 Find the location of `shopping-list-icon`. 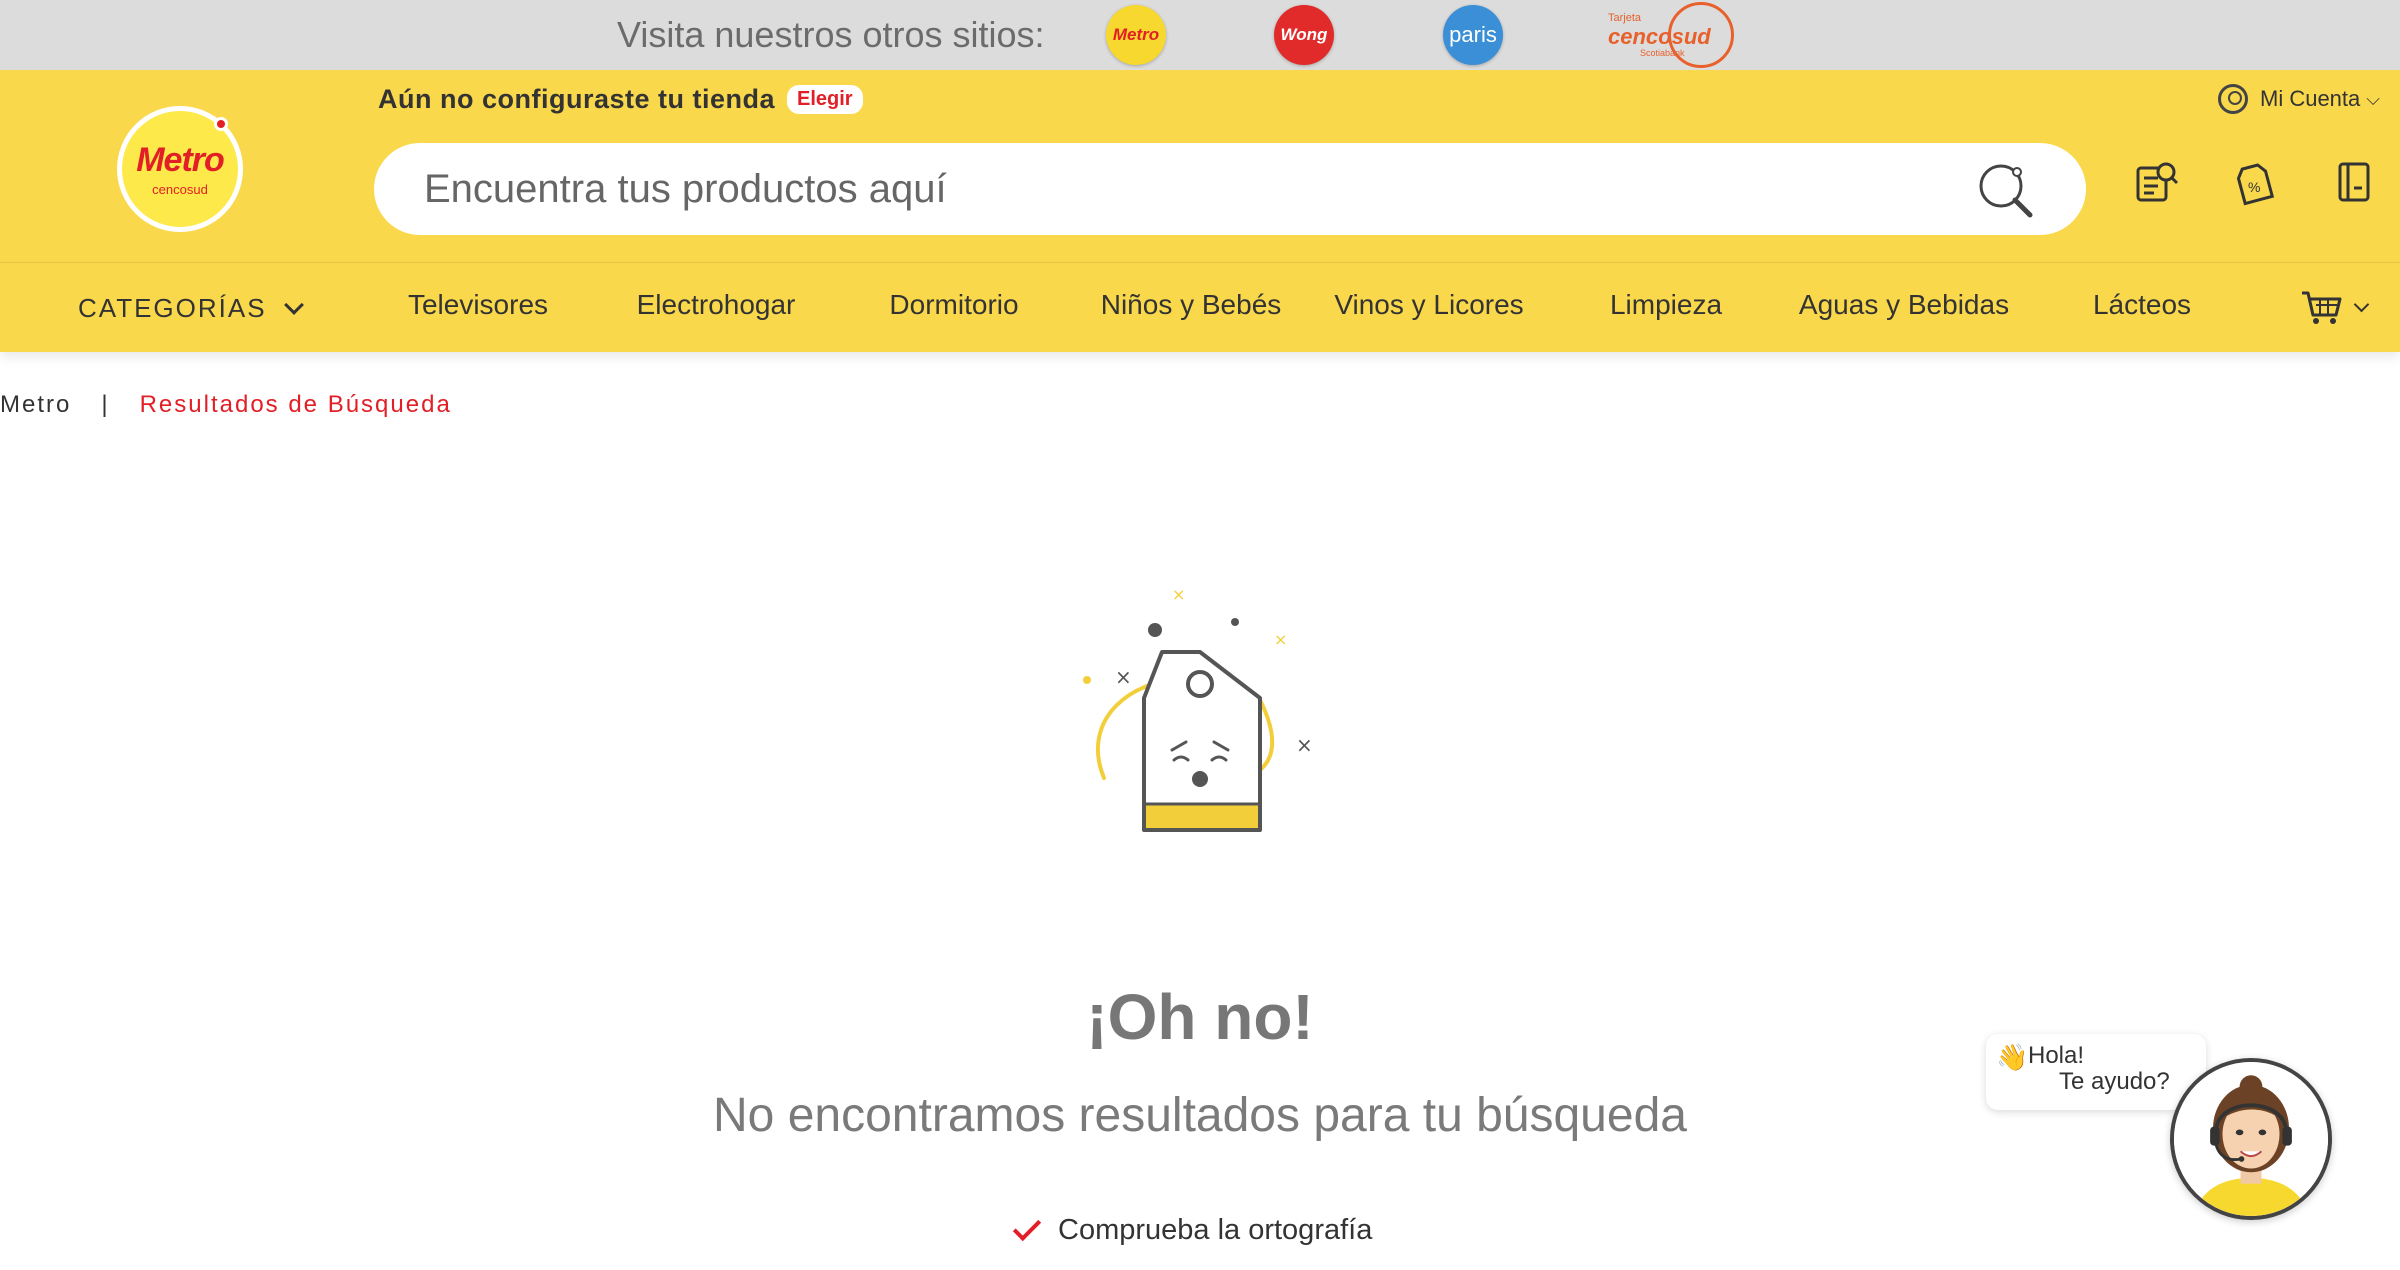

shopping-list-icon is located at coordinates (2156, 182).